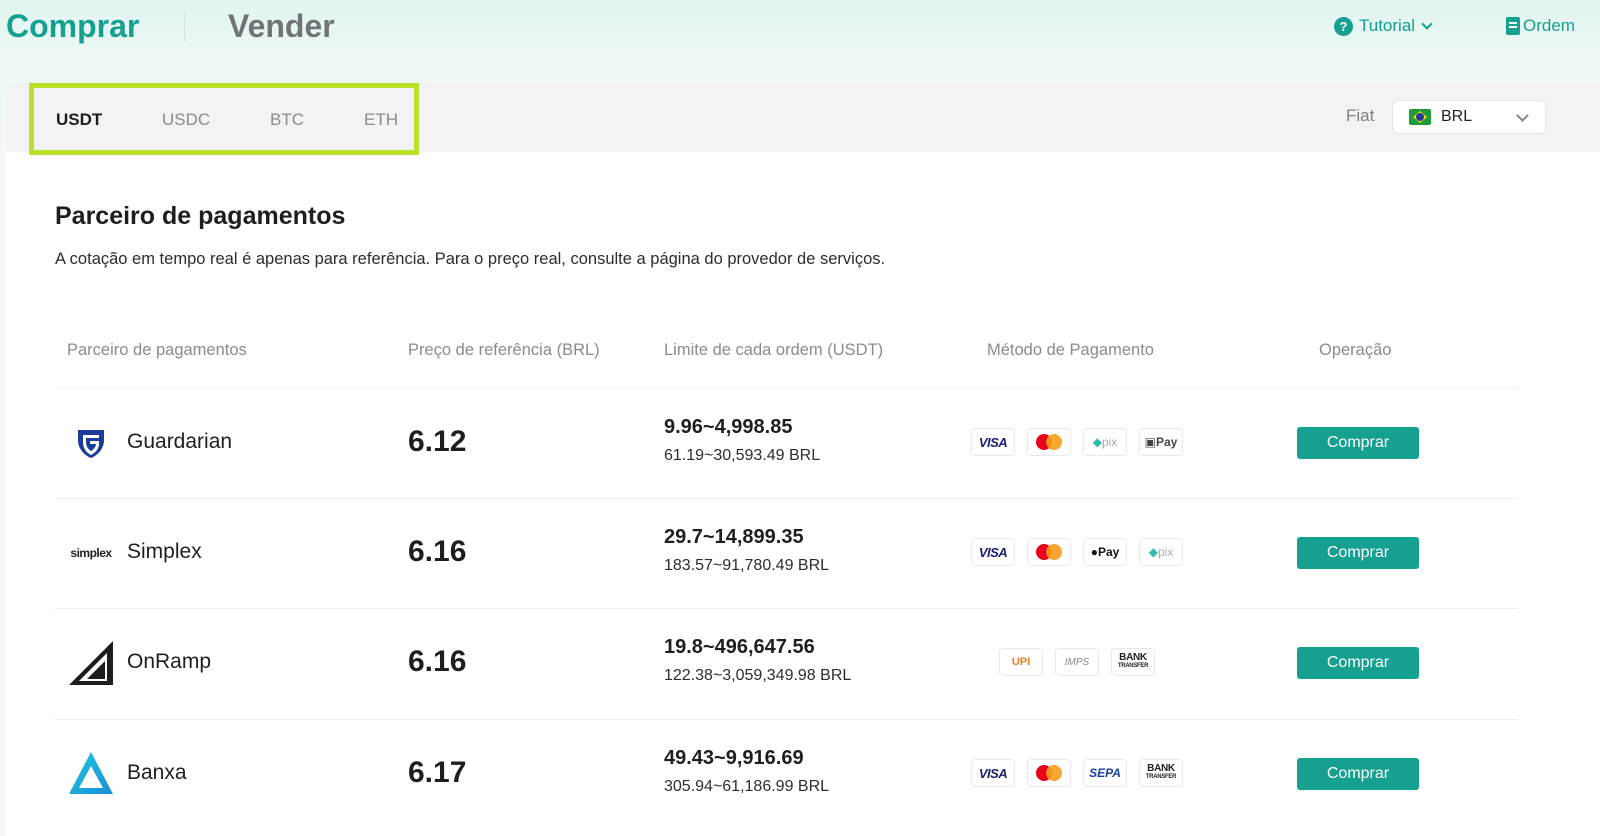 The width and height of the screenshot is (1600, 836). Describe the element at coordinates (747, 786) in the screenshot. I see `order-limit-fiat: 305.94~61,186.99 BRL` at that location.